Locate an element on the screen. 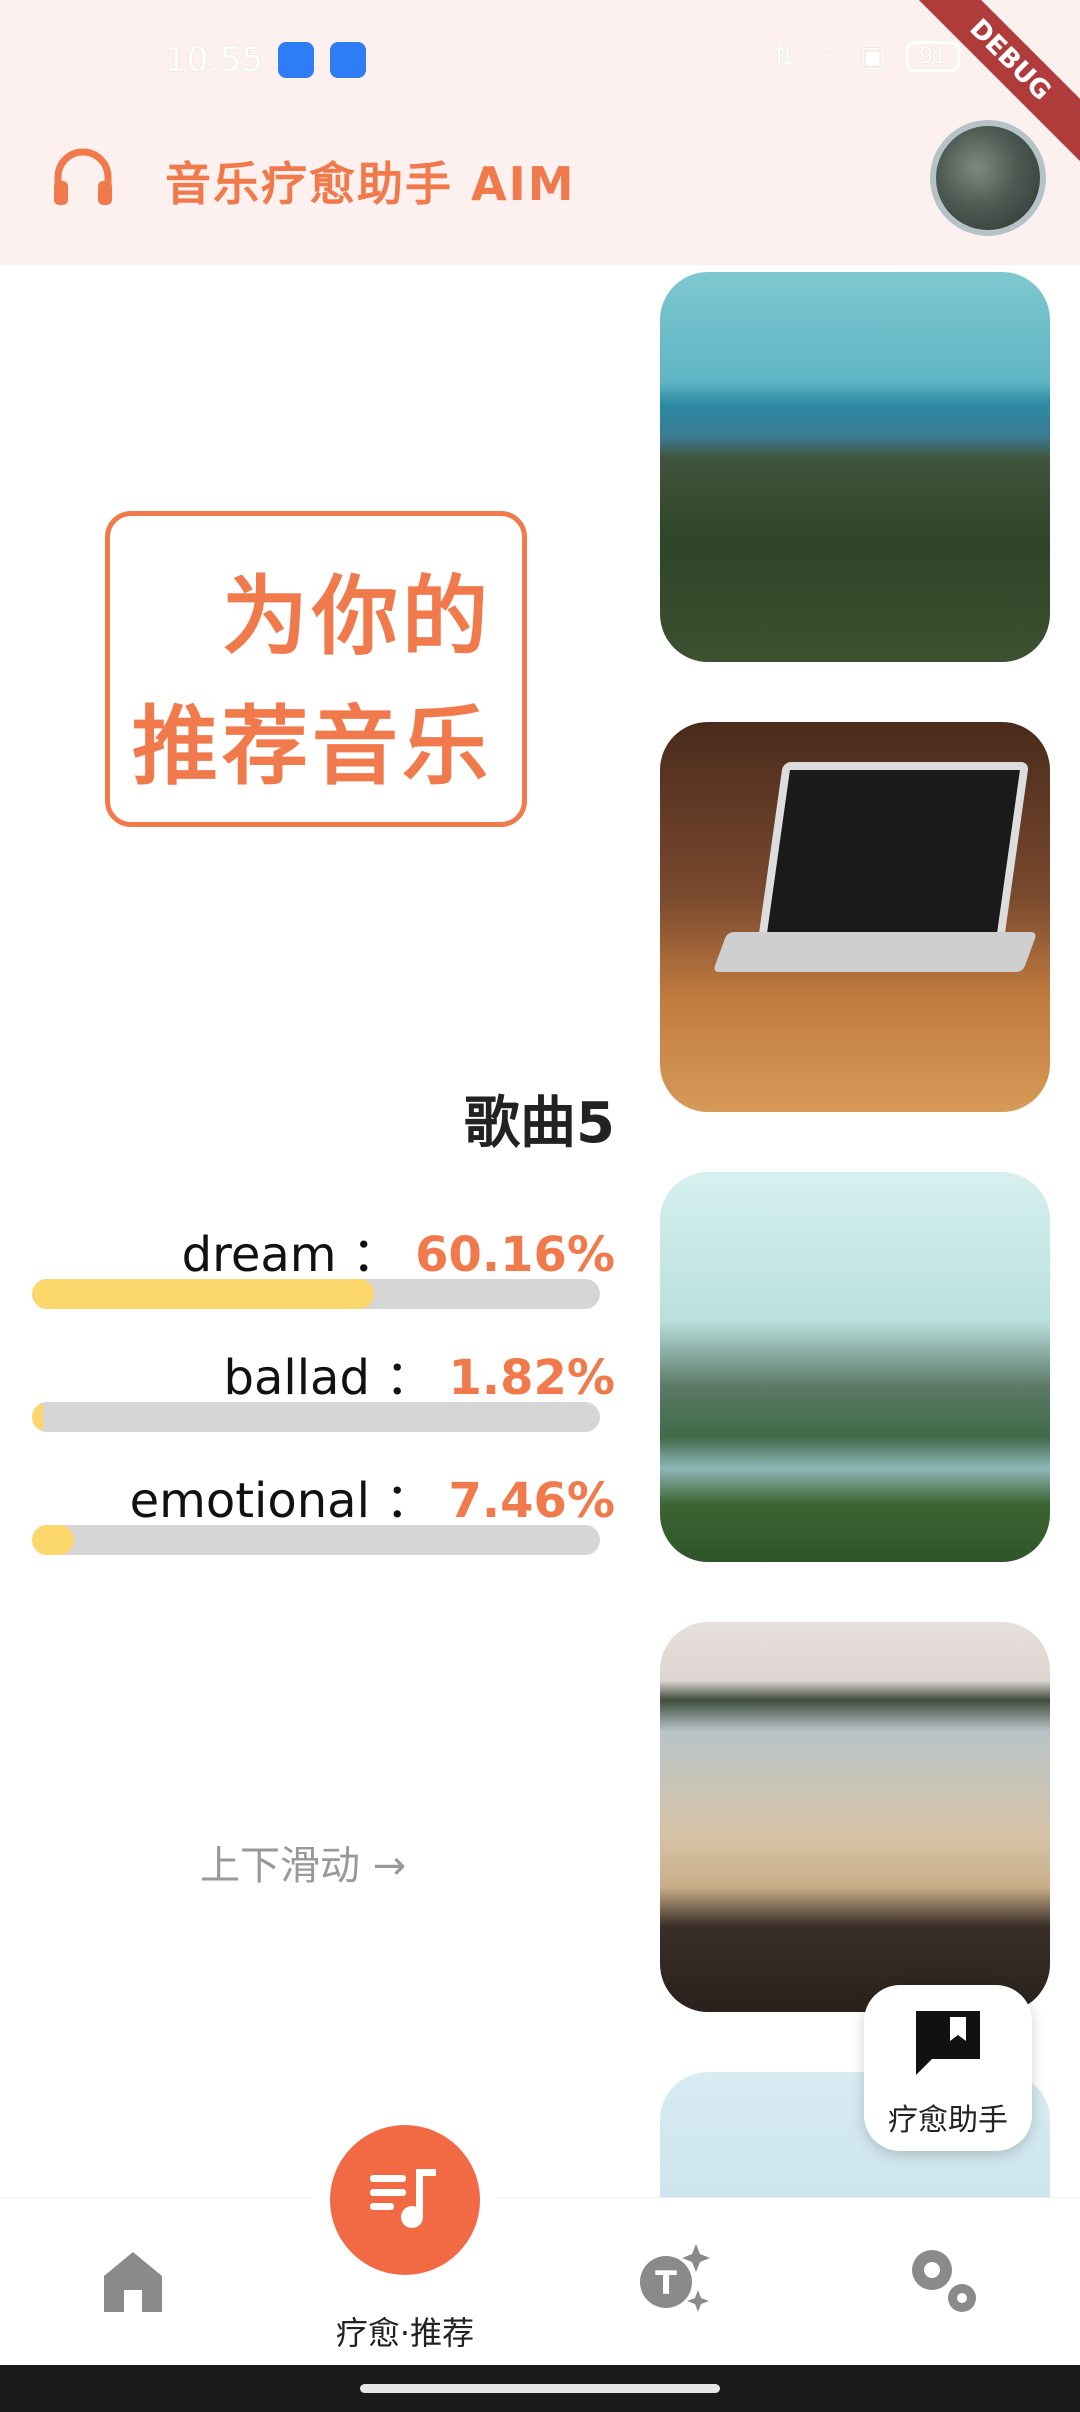 This screenshot has width=1080, height=2412. home-icon is located at coordinates (133, 2282).